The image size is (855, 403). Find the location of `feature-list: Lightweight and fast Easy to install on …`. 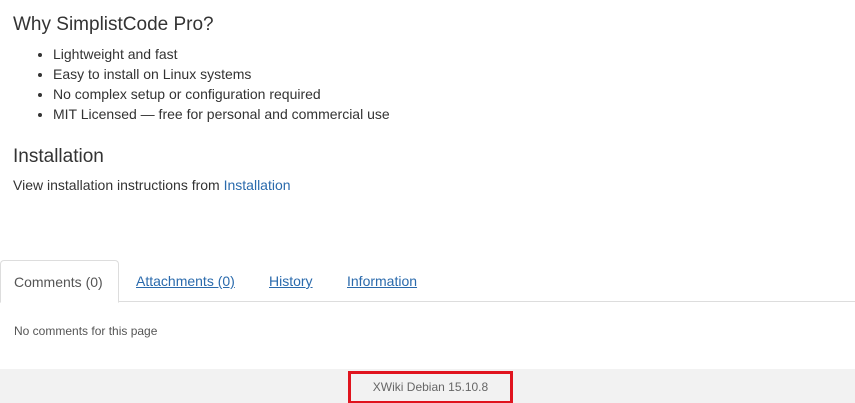

feature-list: Lightweight and fast Easy to install on … is located at coordinates (201, 84).